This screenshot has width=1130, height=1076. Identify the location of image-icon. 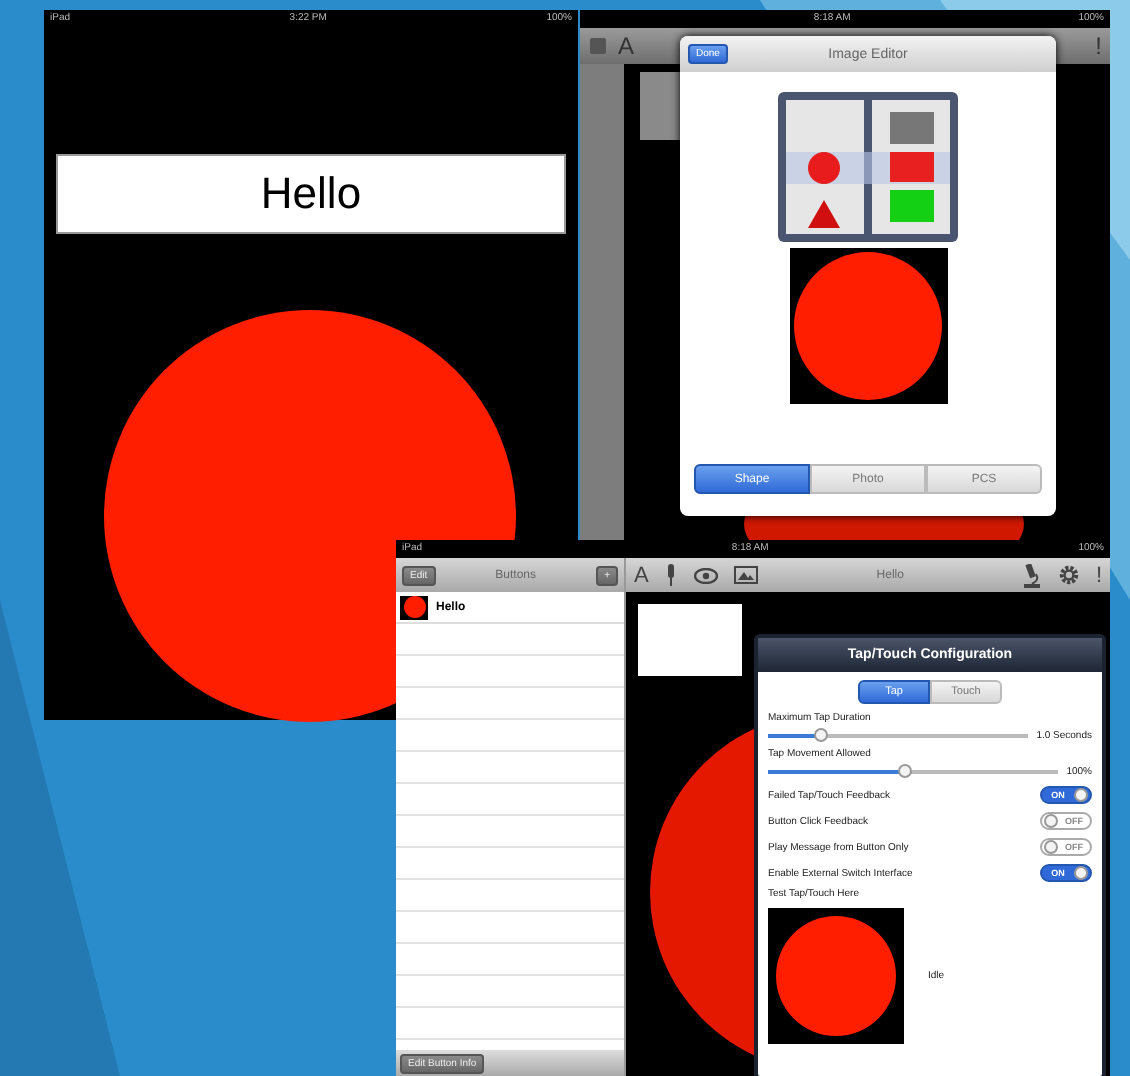
(746, 575).